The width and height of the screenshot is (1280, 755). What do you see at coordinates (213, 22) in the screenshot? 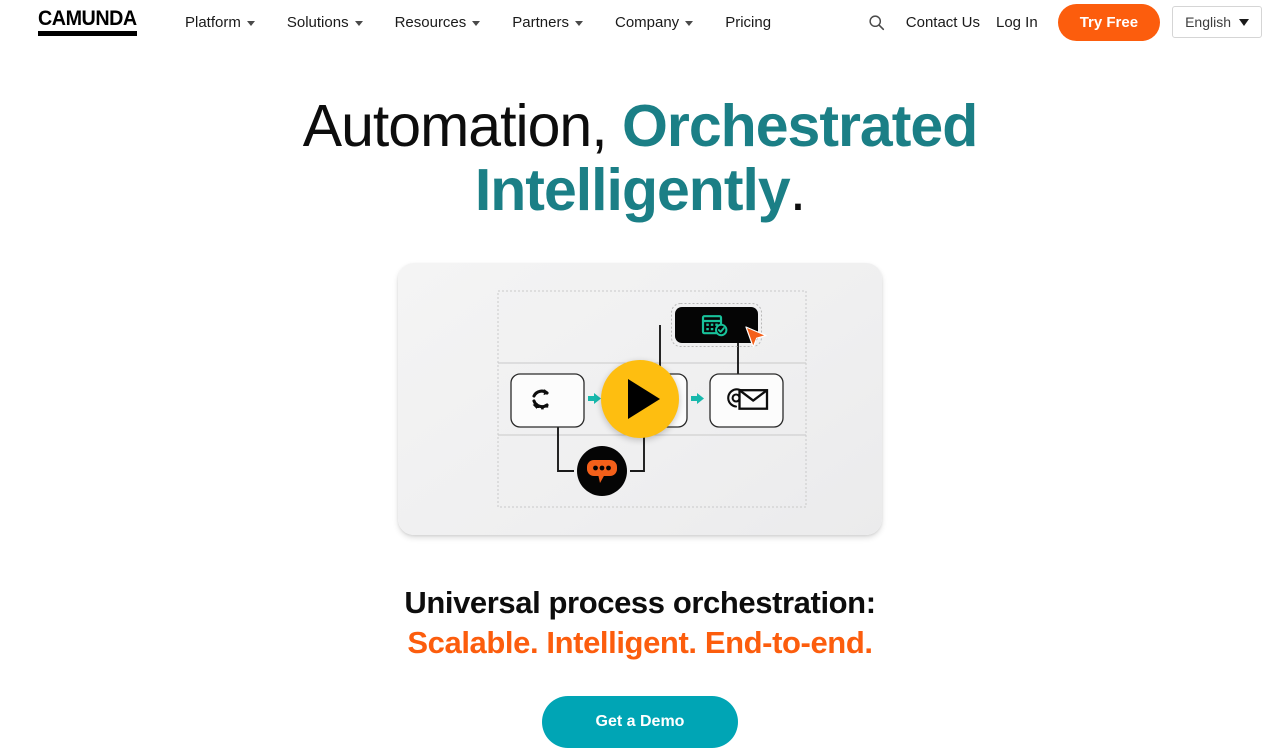
I see `nav-item-label: Platform` at bounding box center [213, 22].